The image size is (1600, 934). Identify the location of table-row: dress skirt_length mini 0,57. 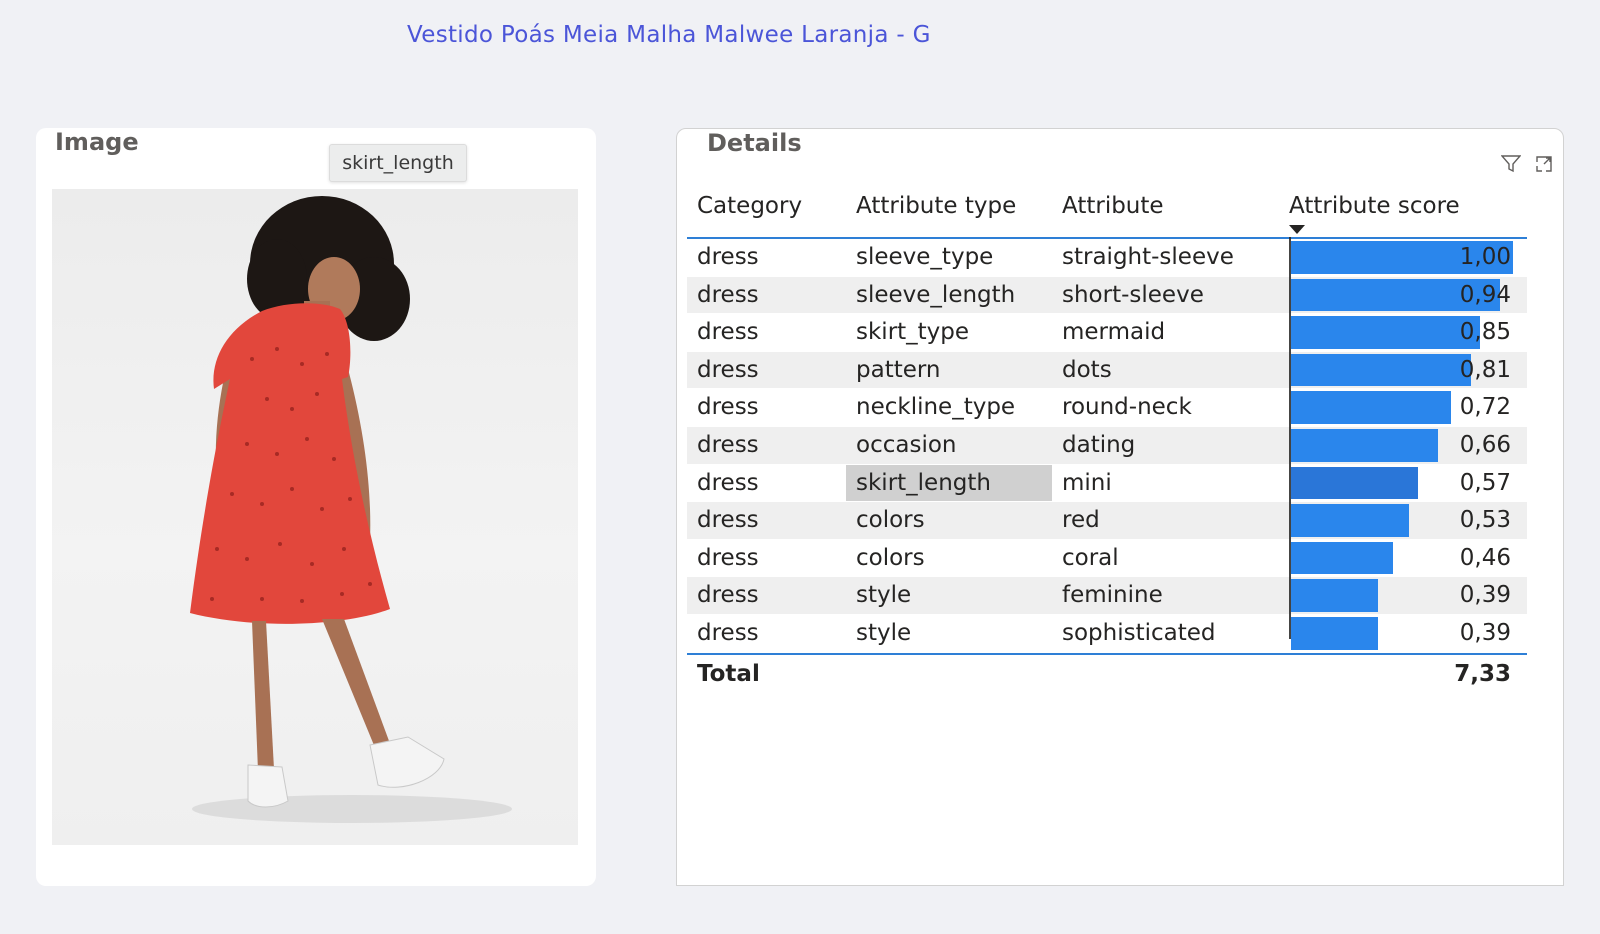
(1107, 483).